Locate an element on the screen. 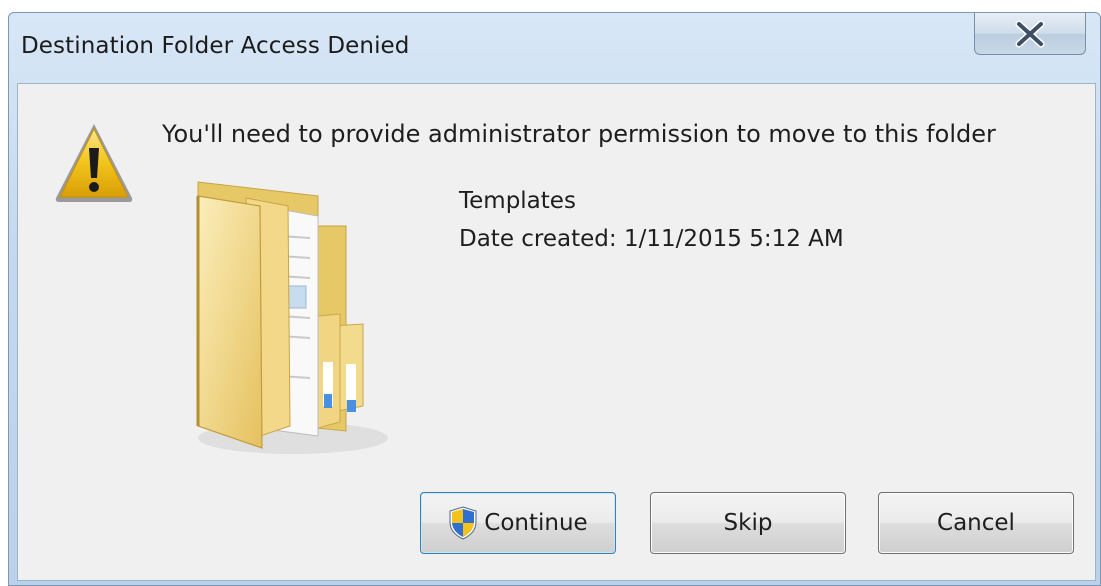 This screenshot has width=1101, height=586. skip-button: Skip is located at coordinates (748, 523).